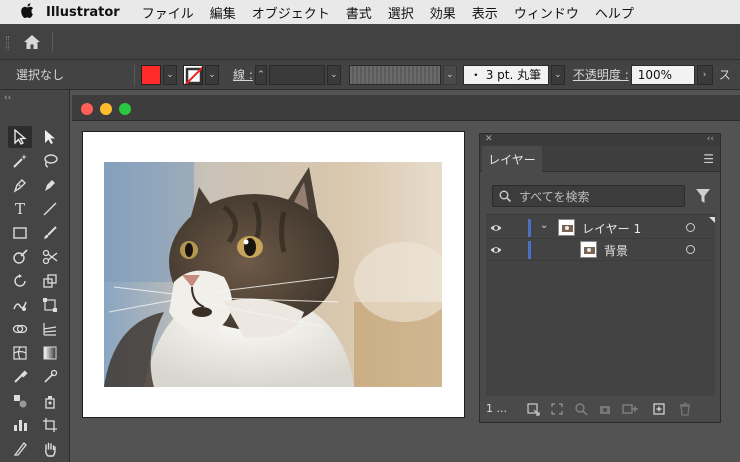 The width and height of the screenshot is (740, 462). I want to click on measure-tool-icon, so click(50, 377).